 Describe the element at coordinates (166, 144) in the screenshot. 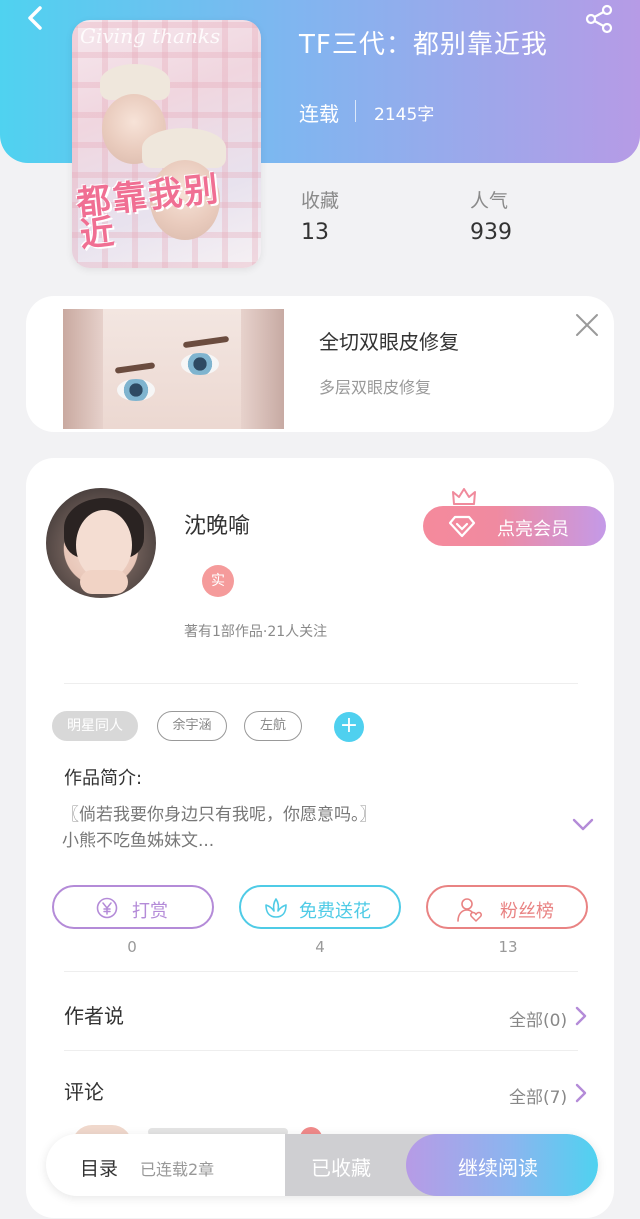

I see `book-cover: Giving thanks 都靠我别近` at that location.